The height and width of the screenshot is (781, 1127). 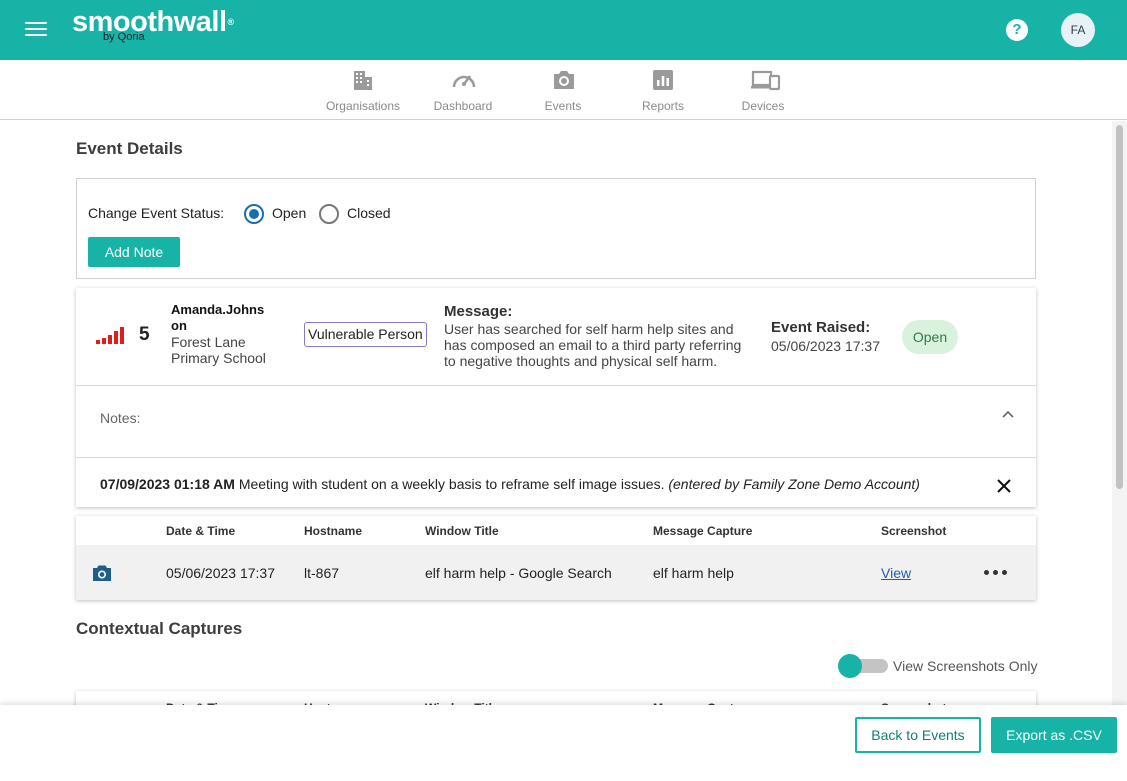 I want to click on footer-bar: Back to Events Export as .CSV, so click(x=563, y=743).